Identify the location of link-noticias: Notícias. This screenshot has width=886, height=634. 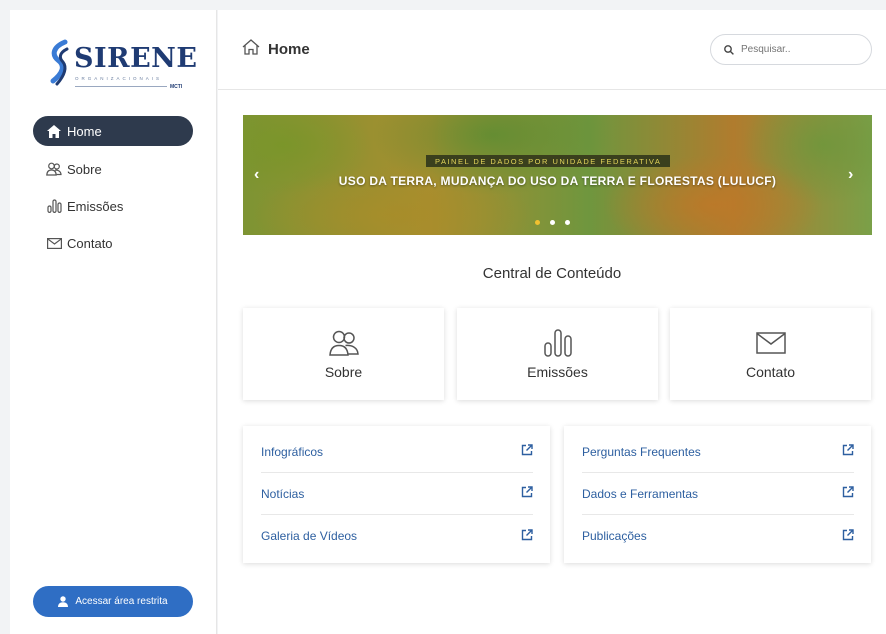
(397, 494).